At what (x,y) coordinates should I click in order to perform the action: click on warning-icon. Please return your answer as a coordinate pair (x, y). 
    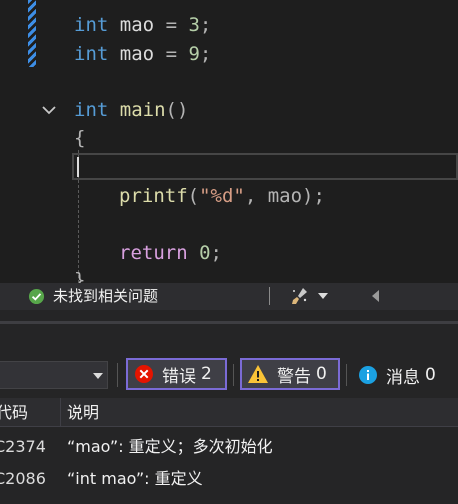
    Looking at the image, I should click on (258, 374).